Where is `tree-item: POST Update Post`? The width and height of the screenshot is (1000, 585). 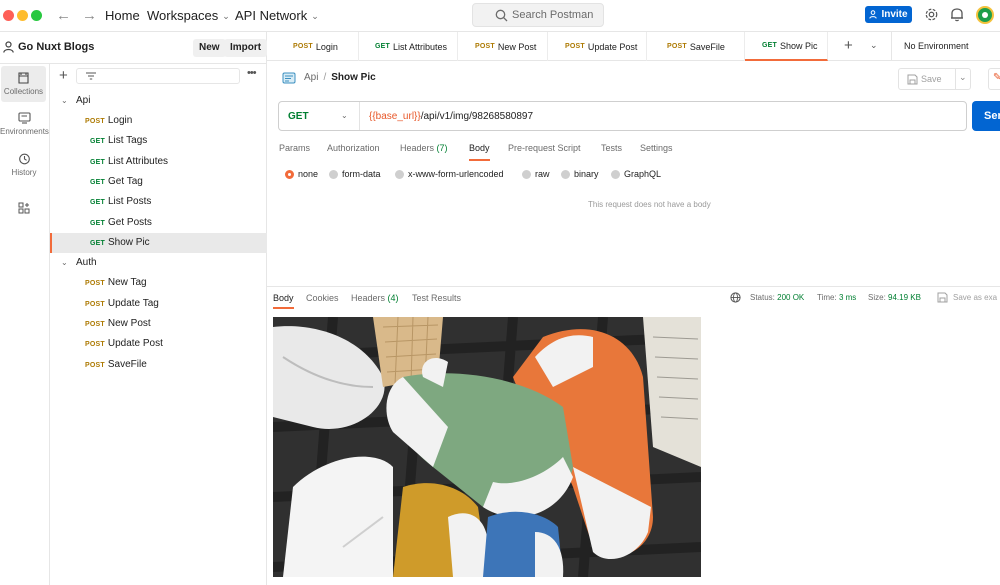
tree-item: POST Update Post is located at coordinates (158, 344).